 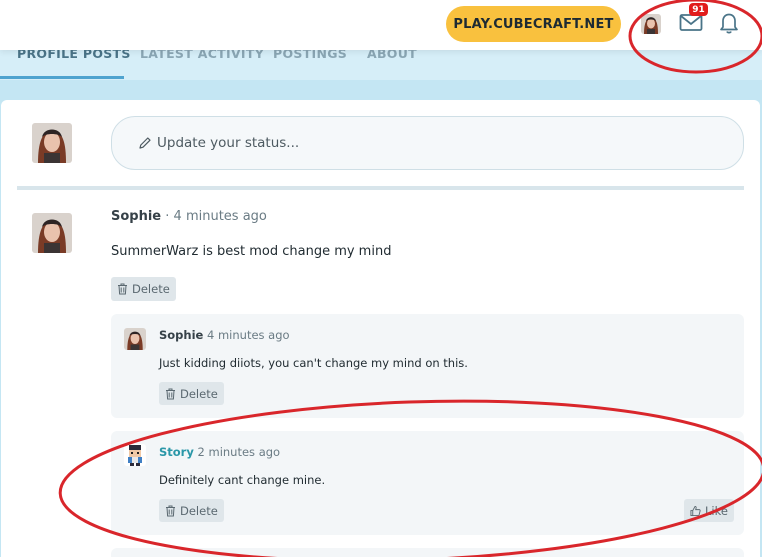 I want to click on post-meta: Sophie · 4 minutes ago, so click(x=189, y=216).